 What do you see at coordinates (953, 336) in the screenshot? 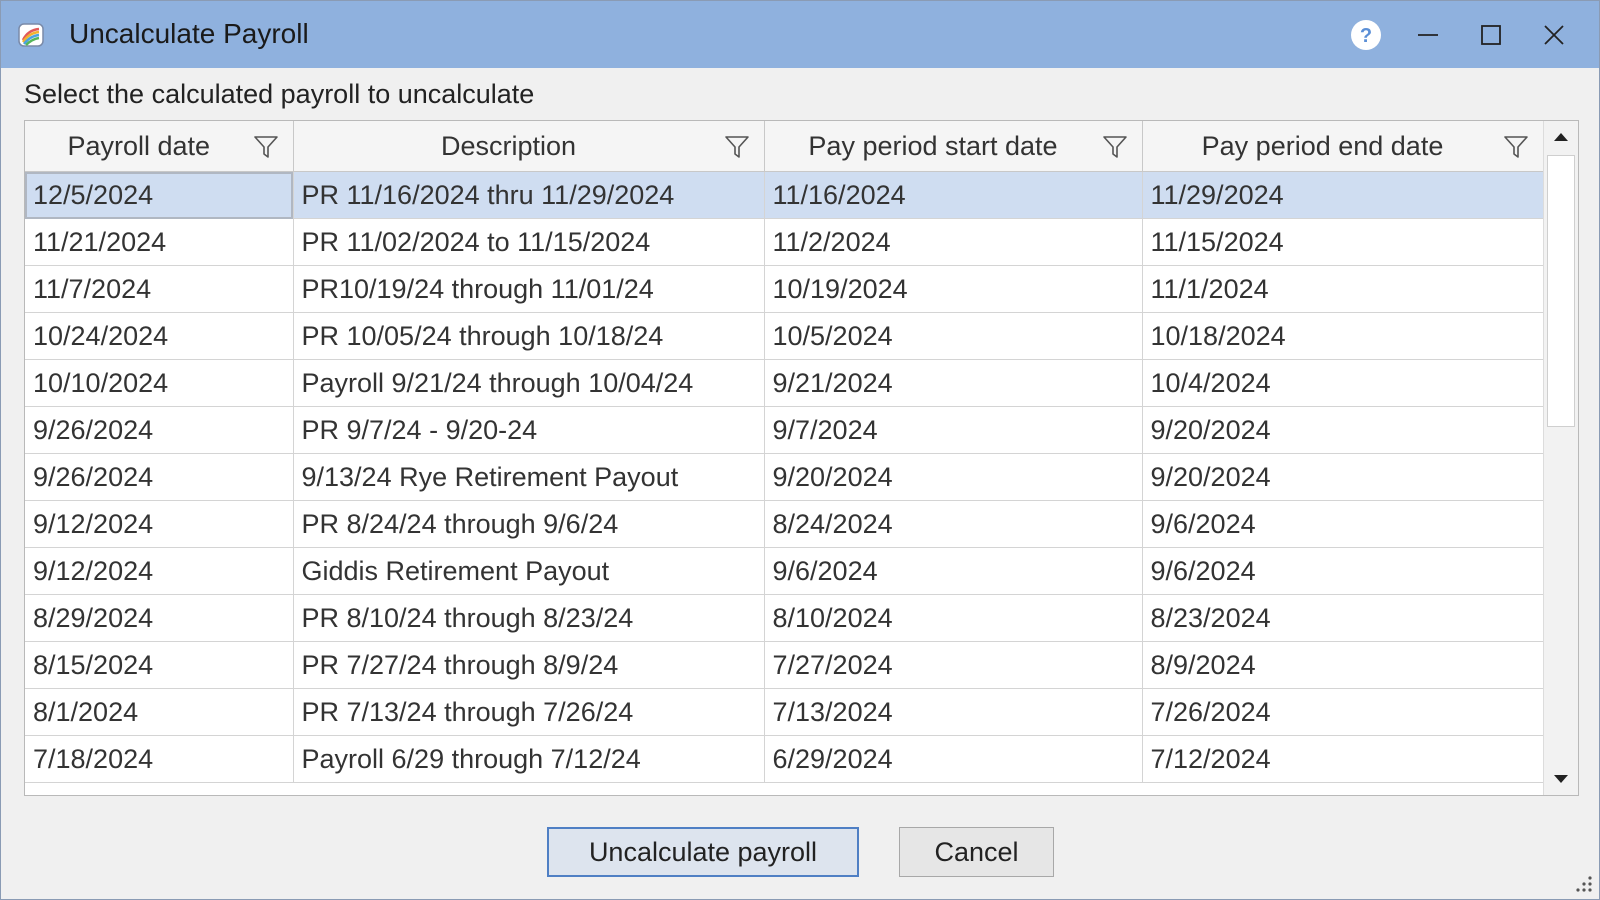
I see `start-date-cell: 10/5/2024` at bounding box center [953, 336].